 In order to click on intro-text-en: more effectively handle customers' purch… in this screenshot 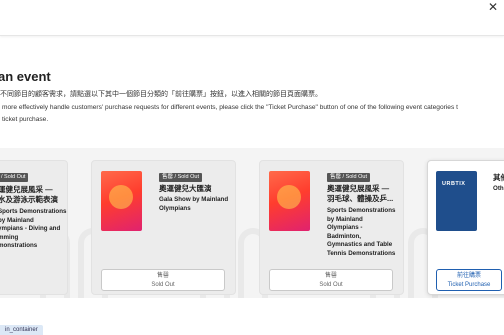, I will do `click(253, 114)`.